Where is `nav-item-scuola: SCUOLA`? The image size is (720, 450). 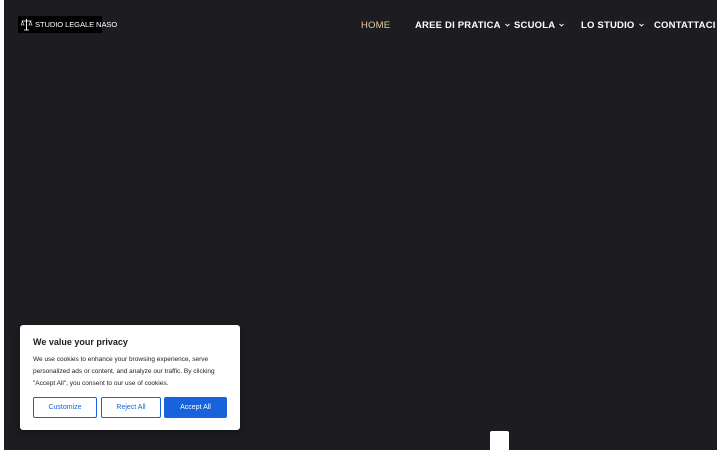
nav-item-scuola: SCUOLA is located at coordinates (539, 25).